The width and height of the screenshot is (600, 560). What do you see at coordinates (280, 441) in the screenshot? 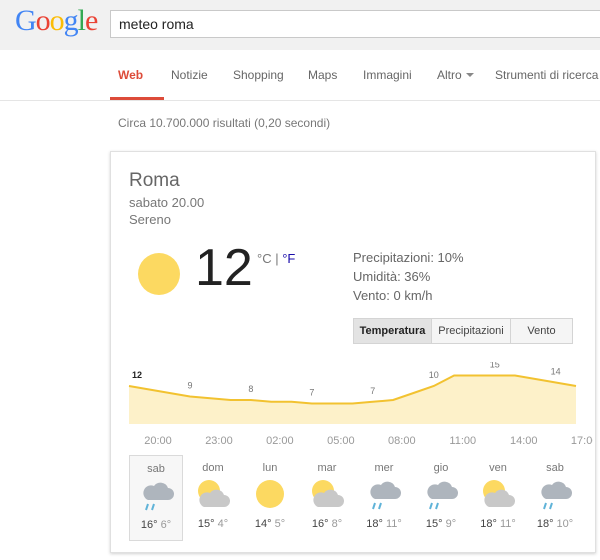
I see `x-tick-label: 02:00` at bounding box center [280, 441].